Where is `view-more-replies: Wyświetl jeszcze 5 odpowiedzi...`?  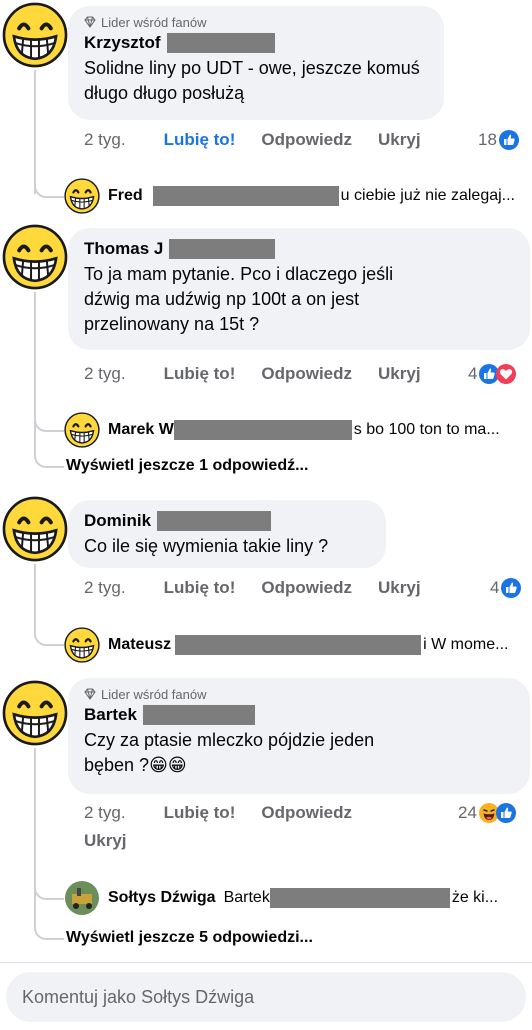 view-more-replies: Wyświetl jeszcze 5 odpowiedzi... is located at coordinates (189, 938).